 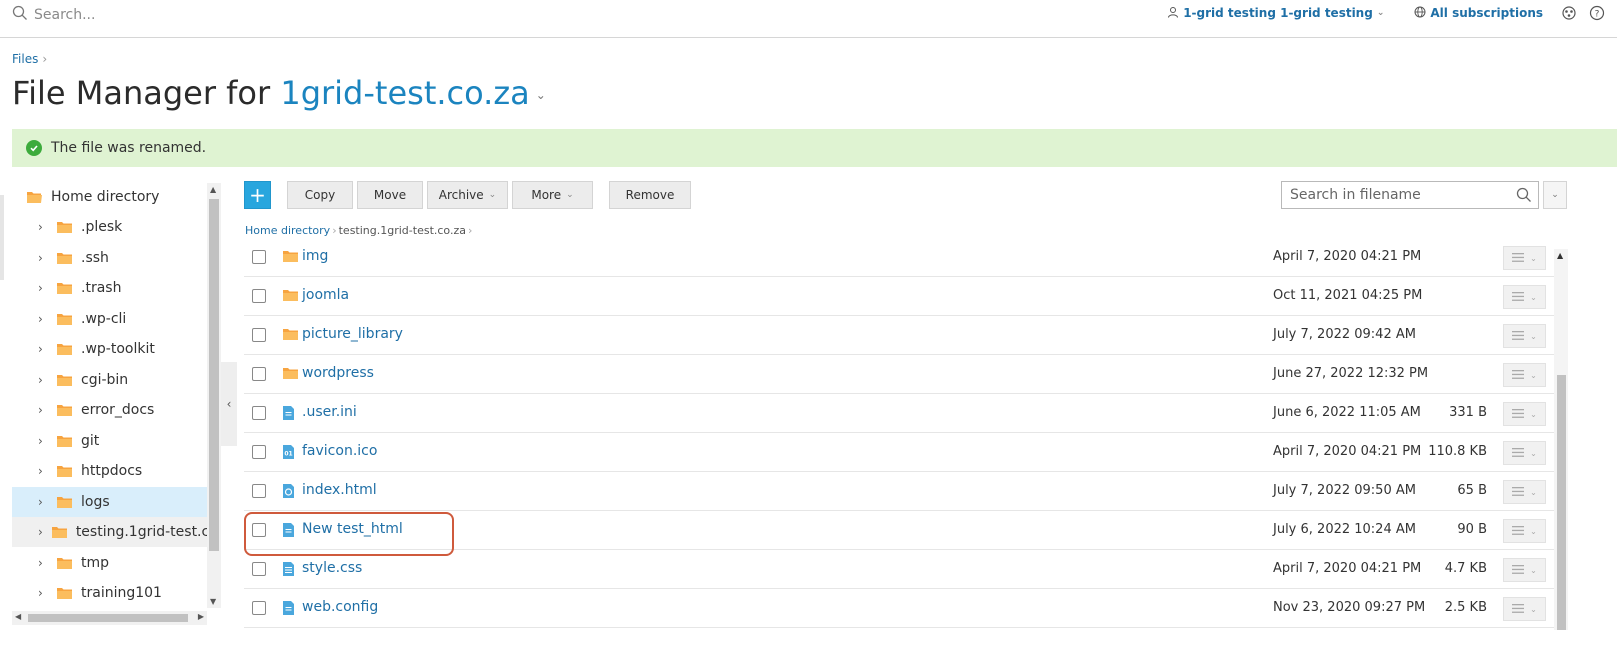 I want to click on help-icon: ?, so click(x=1597, y=13).